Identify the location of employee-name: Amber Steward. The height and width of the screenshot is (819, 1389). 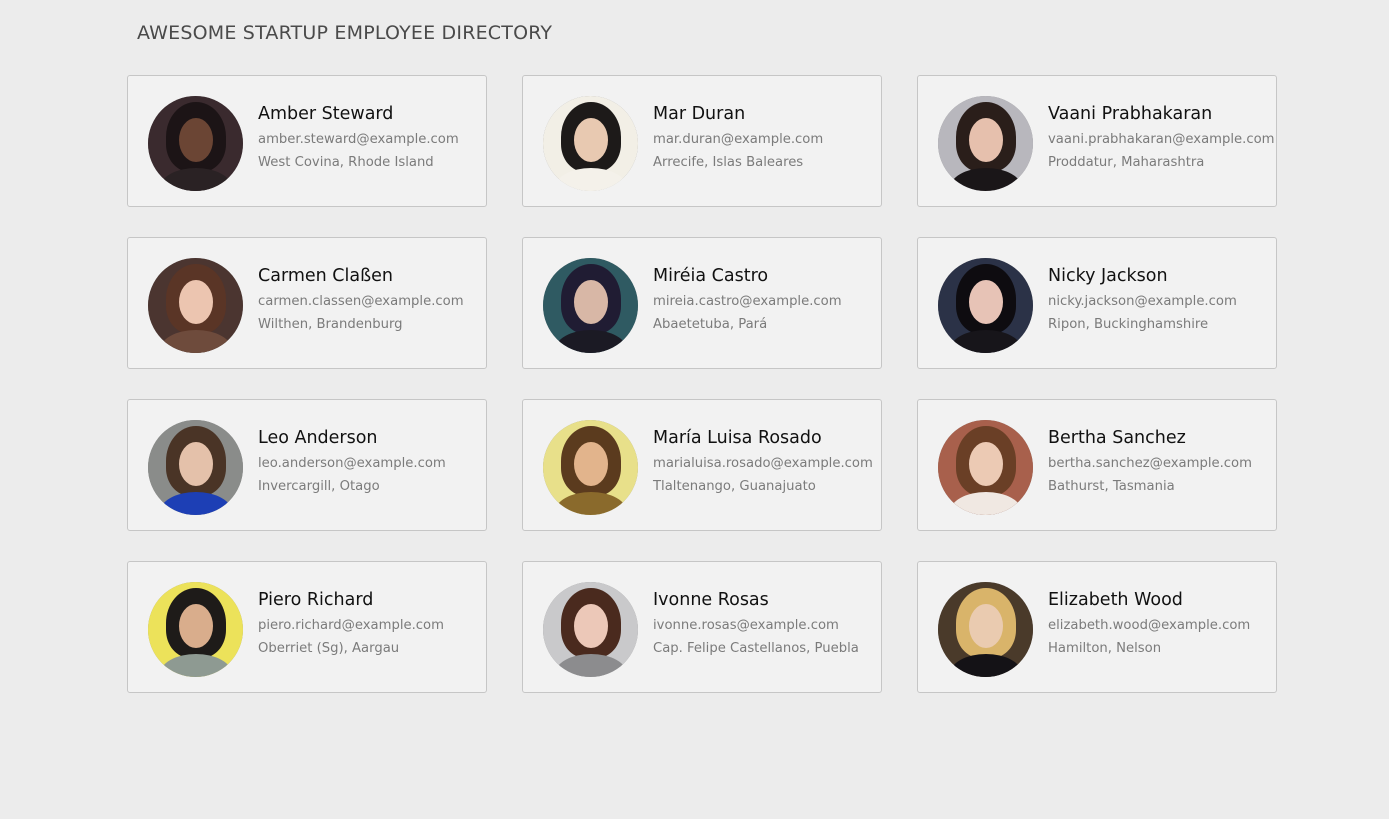
(326, 114).